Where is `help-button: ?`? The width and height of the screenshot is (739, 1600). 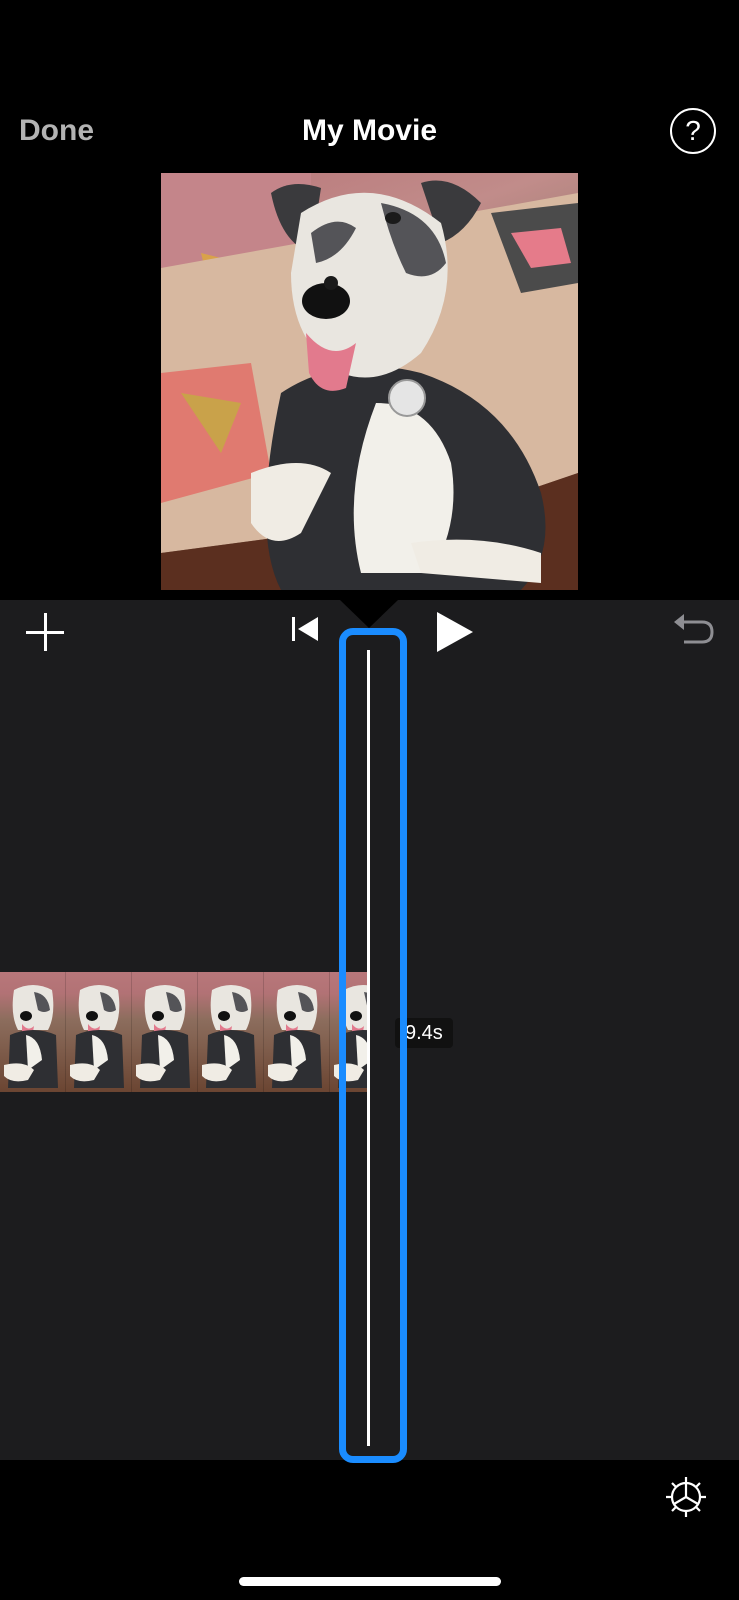 help-button: ? is located at coordinates (693, 131).